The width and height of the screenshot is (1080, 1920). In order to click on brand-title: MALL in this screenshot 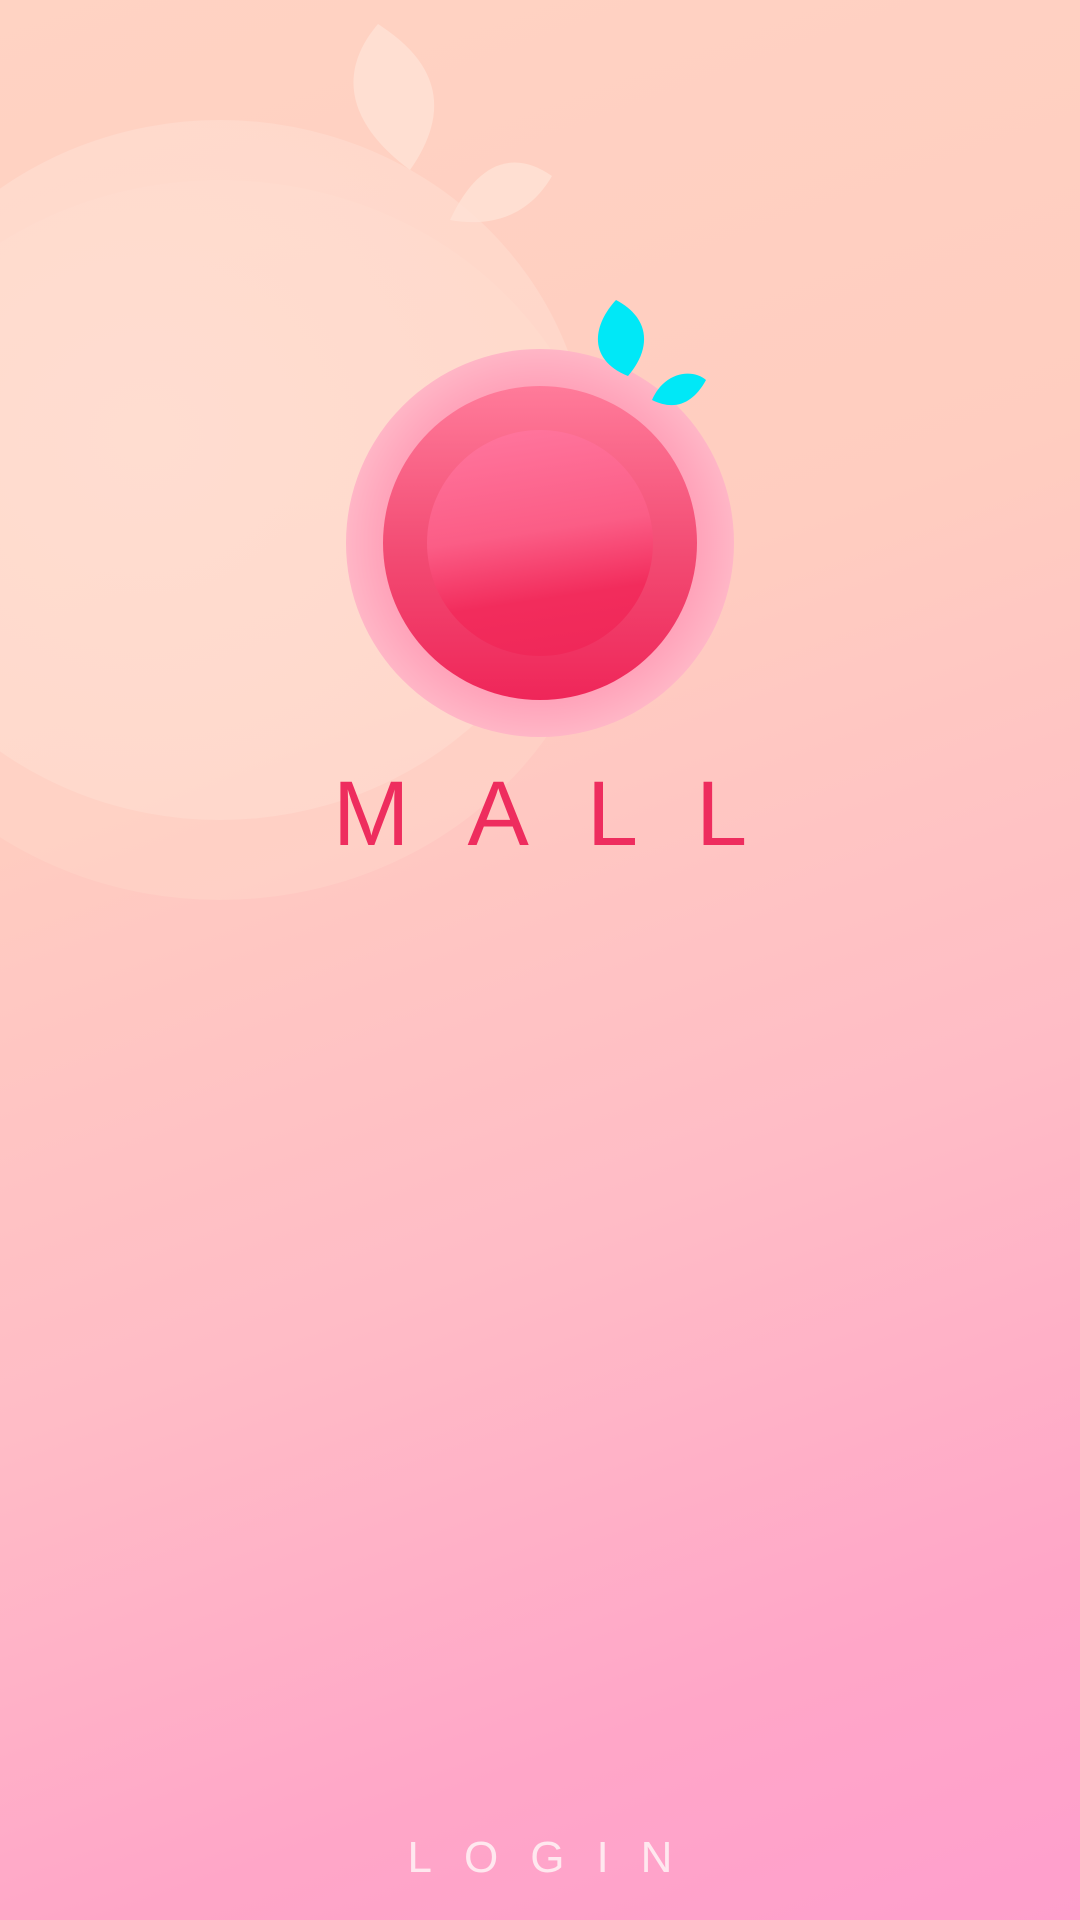, I will do `click(569, 814)`.